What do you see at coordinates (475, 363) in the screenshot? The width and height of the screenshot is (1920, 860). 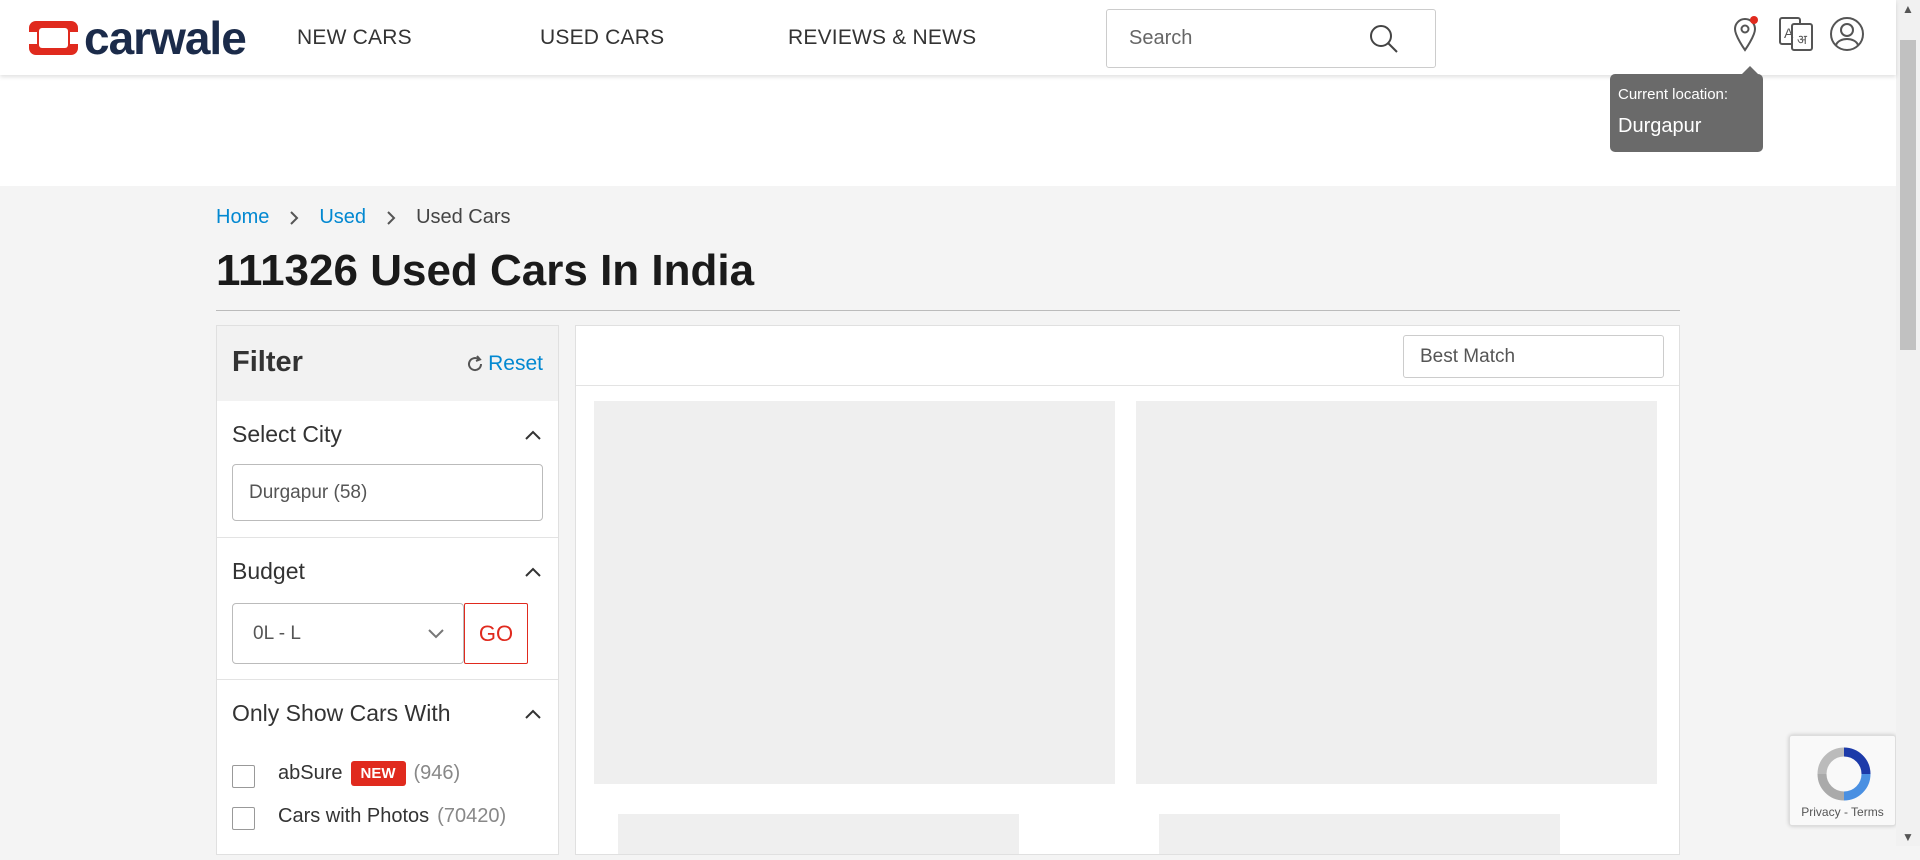 I see `refresh-icon` at bounding box center [475, 363].